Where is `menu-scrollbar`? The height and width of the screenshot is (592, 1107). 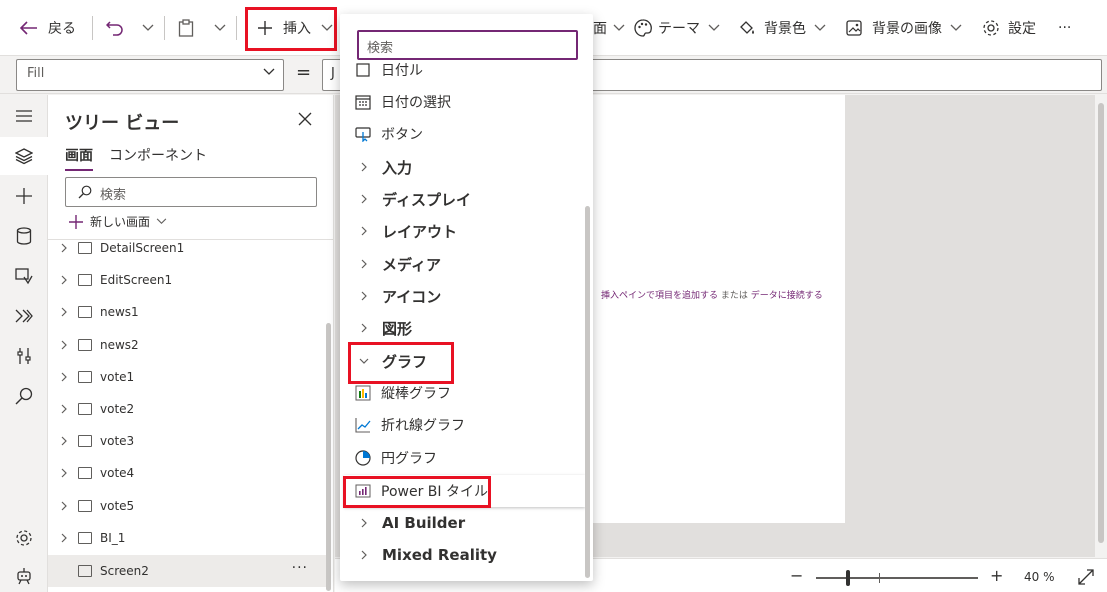
menu-scrollbar is located at coordinates (587, 392).